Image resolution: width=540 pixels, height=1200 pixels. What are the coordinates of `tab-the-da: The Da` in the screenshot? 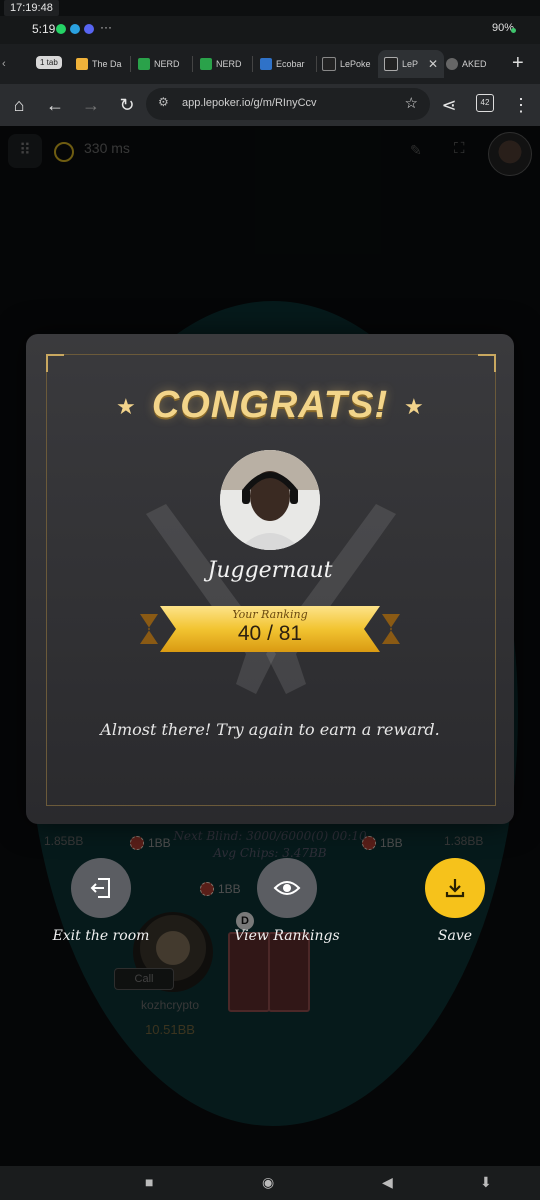 It's located at (99, 64).